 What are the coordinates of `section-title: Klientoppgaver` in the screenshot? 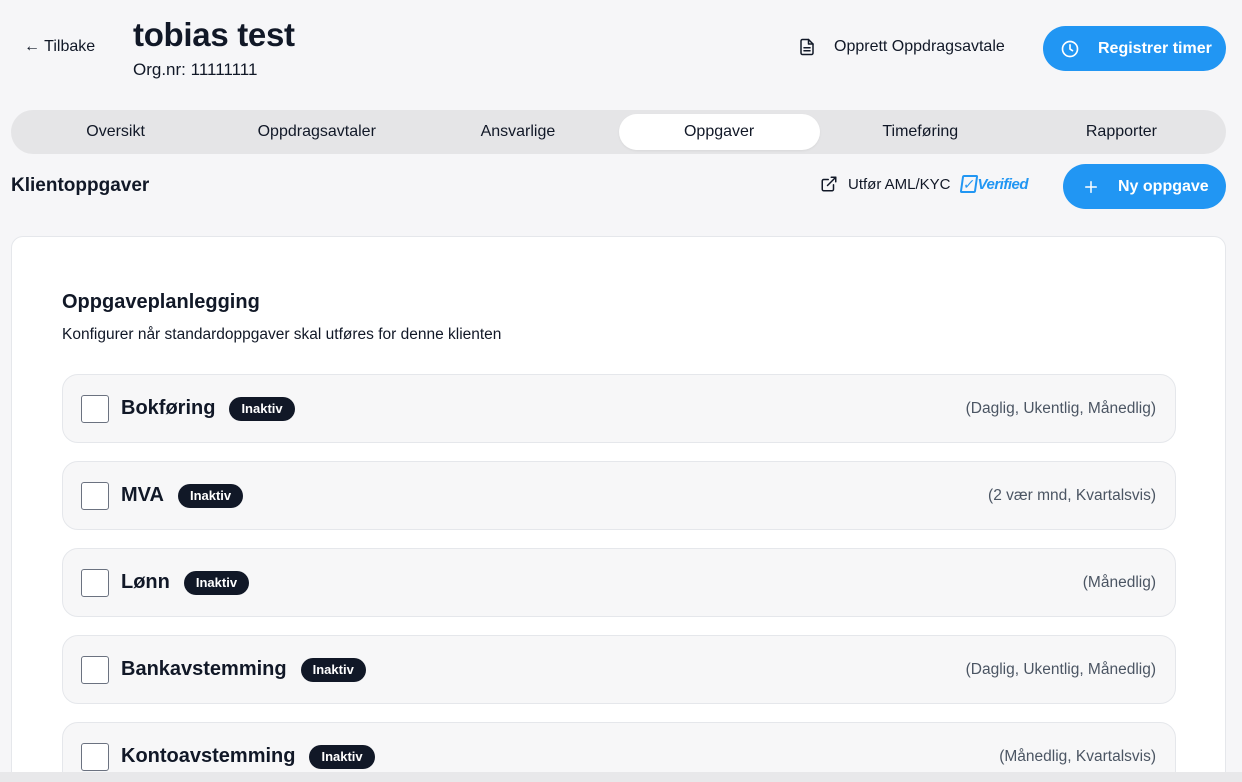 It's located at (80, 185).